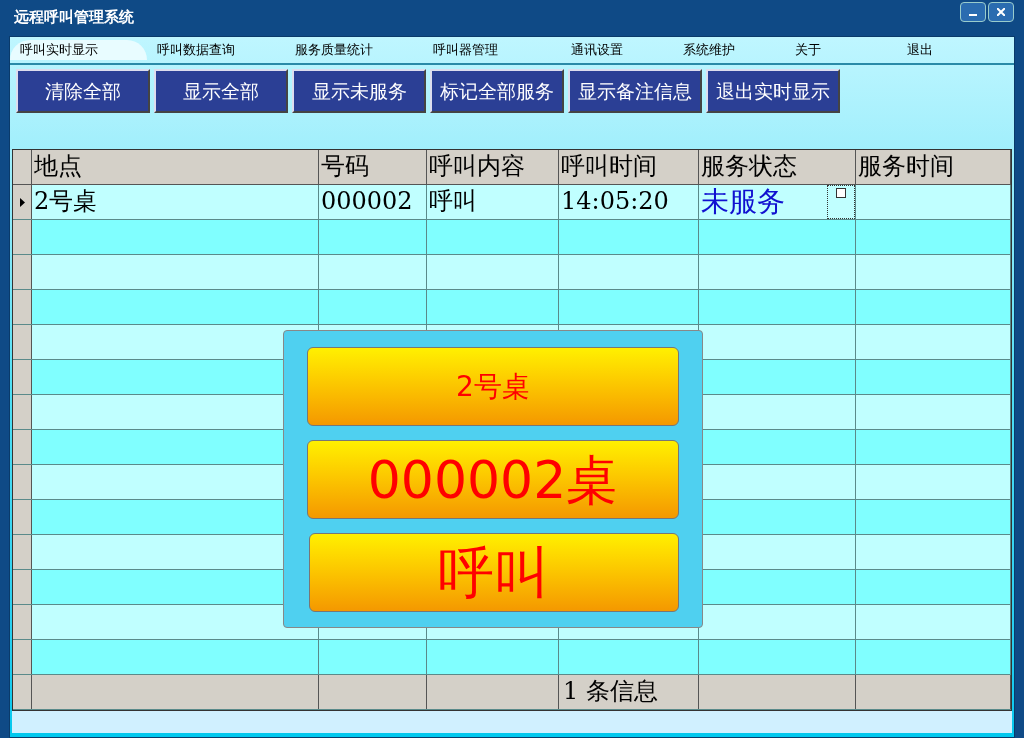 The height and width of the screenshot is (738, 1024). I want to click on table-cell: 2号桌, so click(175, 202).